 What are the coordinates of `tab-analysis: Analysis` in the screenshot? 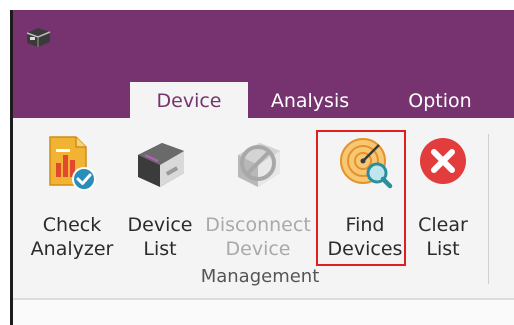 It's located at (310, 101).